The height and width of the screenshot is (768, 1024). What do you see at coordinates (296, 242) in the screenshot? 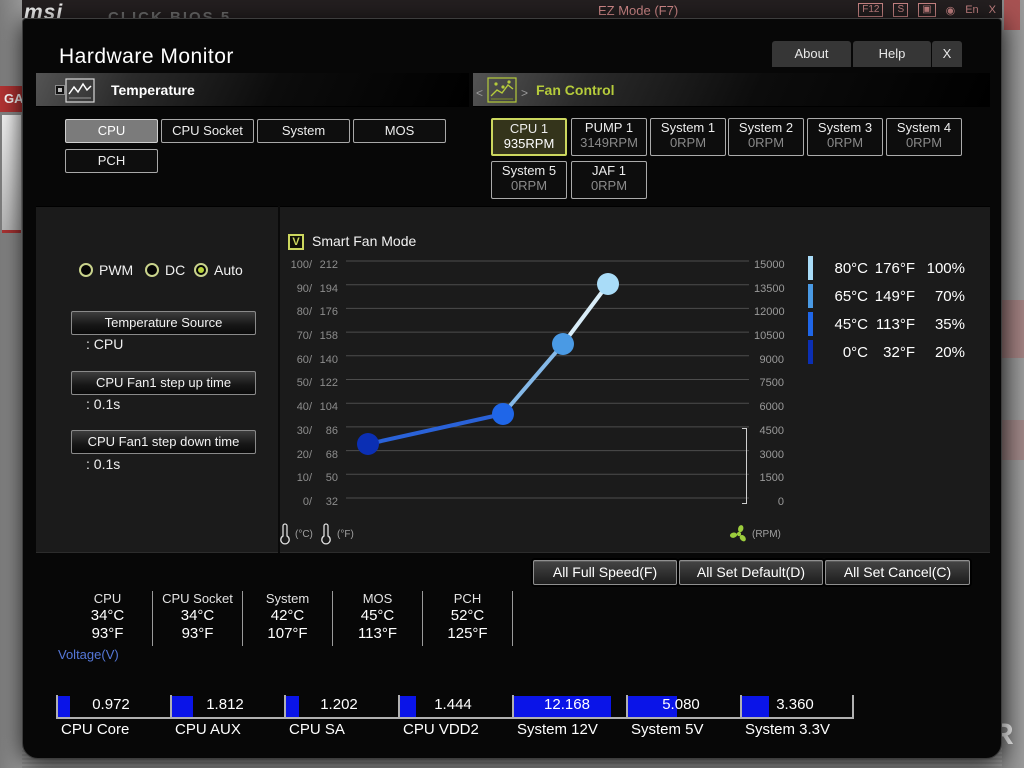
I see `smart-fan-mode-checkbox: V` at bounding box center [296, 242].